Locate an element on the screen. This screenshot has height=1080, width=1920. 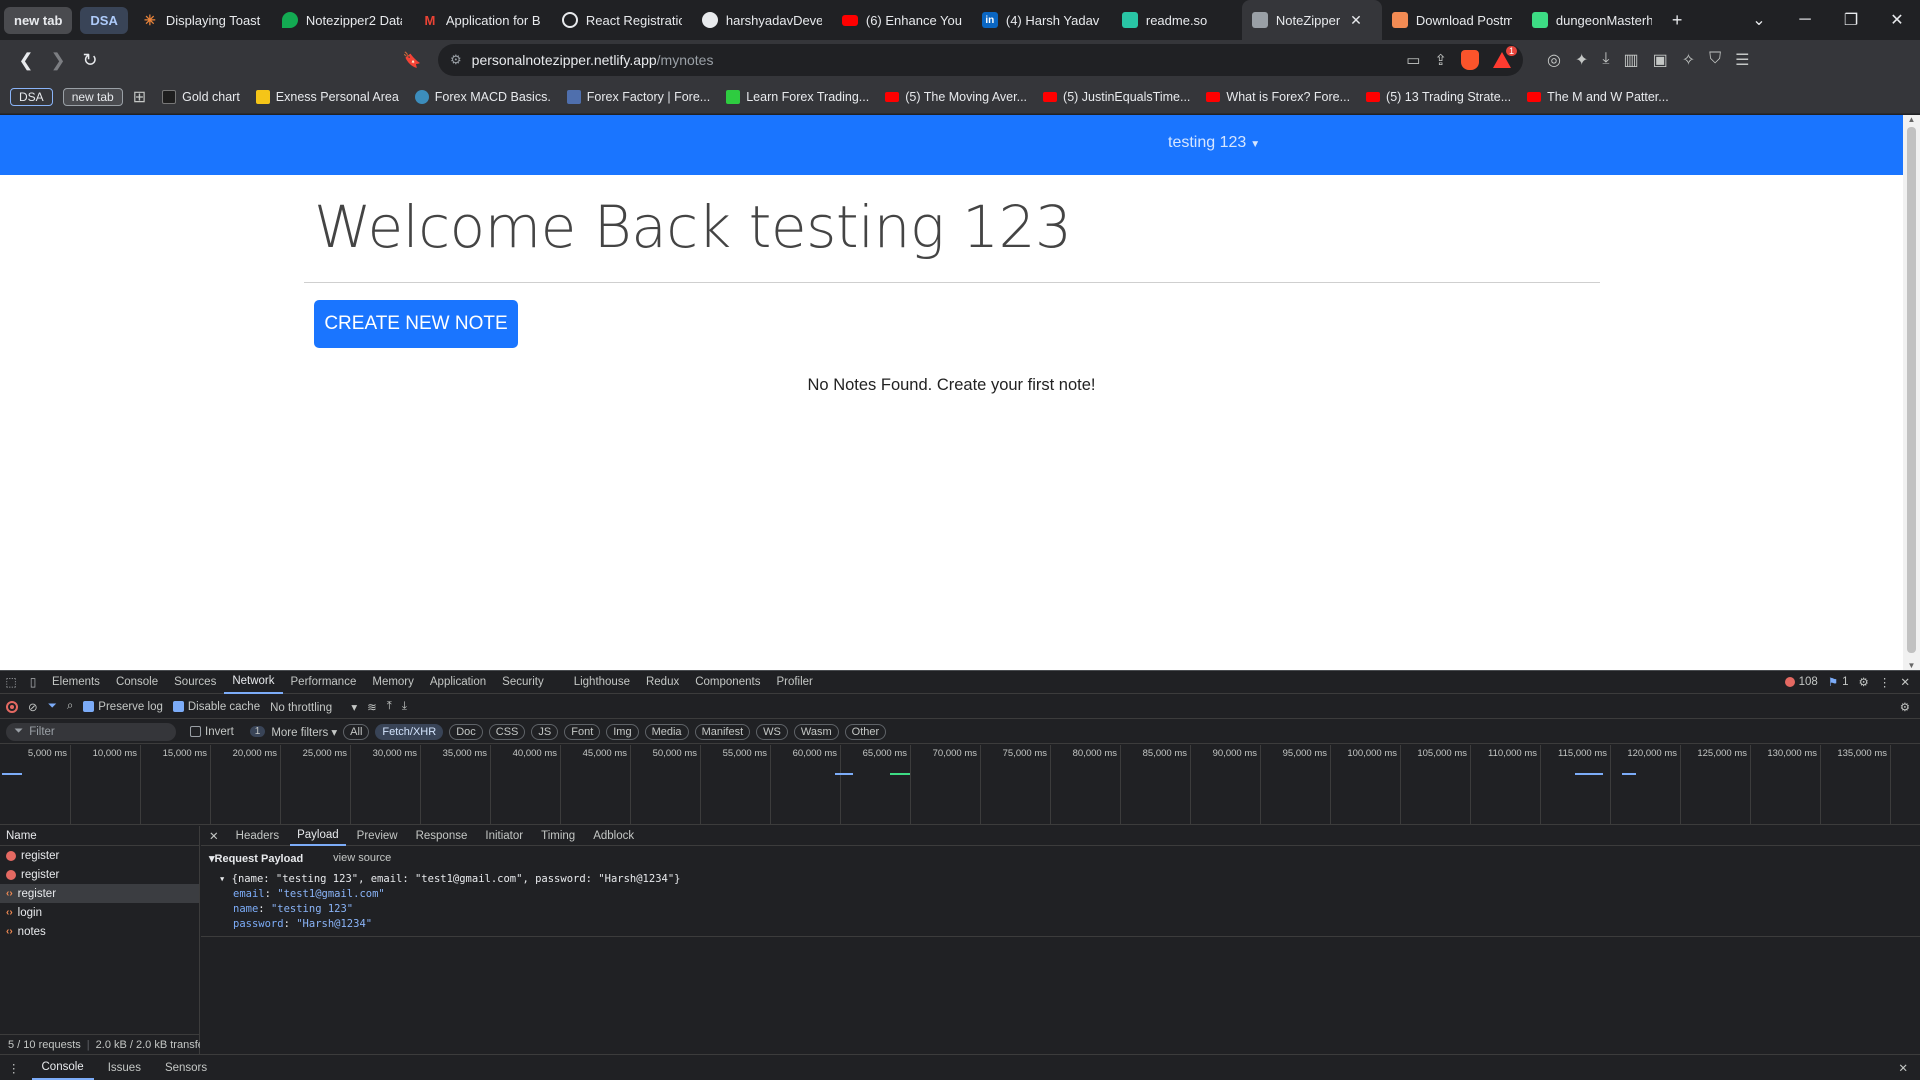
devtools-tab: Performance is located at coordinates (324, 682).